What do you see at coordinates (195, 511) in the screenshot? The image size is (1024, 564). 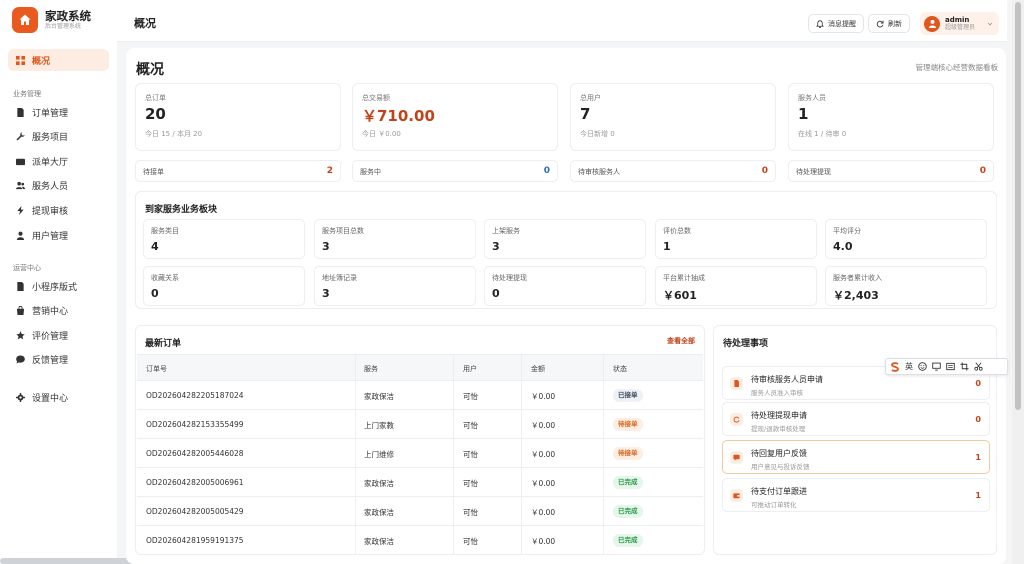 I see `order-id-cell: OD202604282005005429` at bounding box center [195, 511].